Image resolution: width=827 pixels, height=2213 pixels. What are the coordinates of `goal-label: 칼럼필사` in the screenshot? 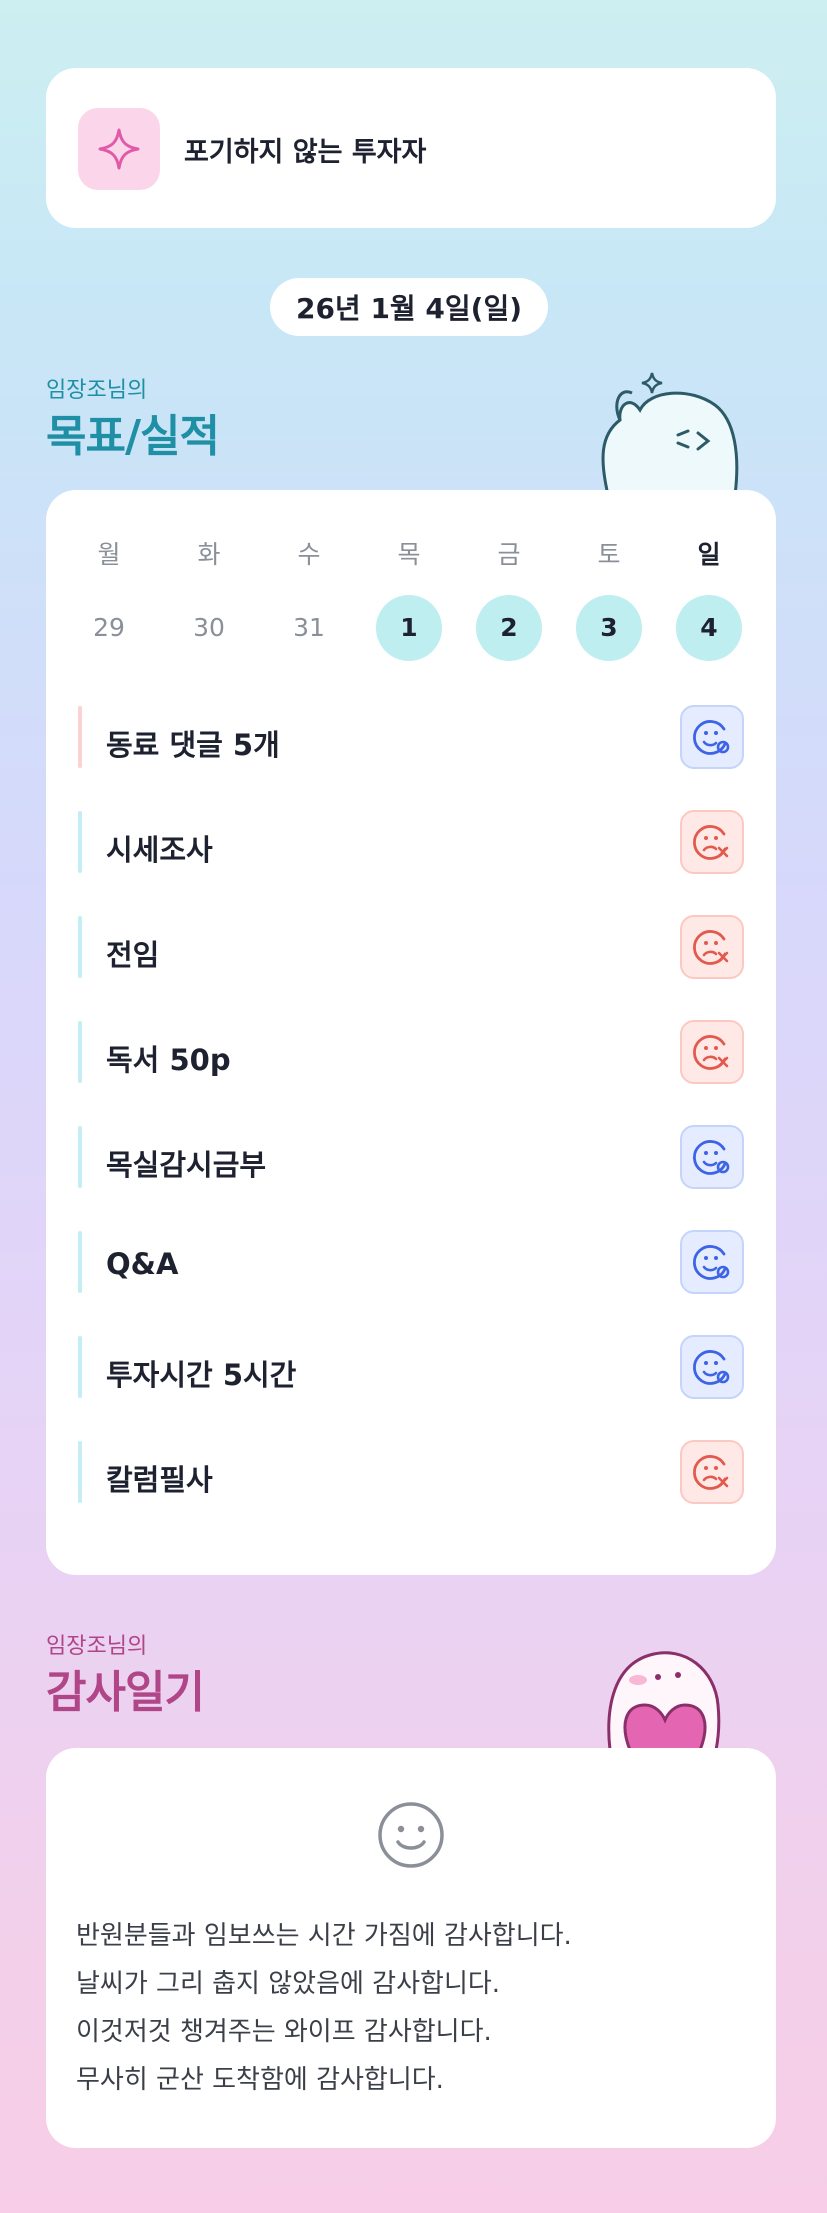 It's located at (159, 1480).